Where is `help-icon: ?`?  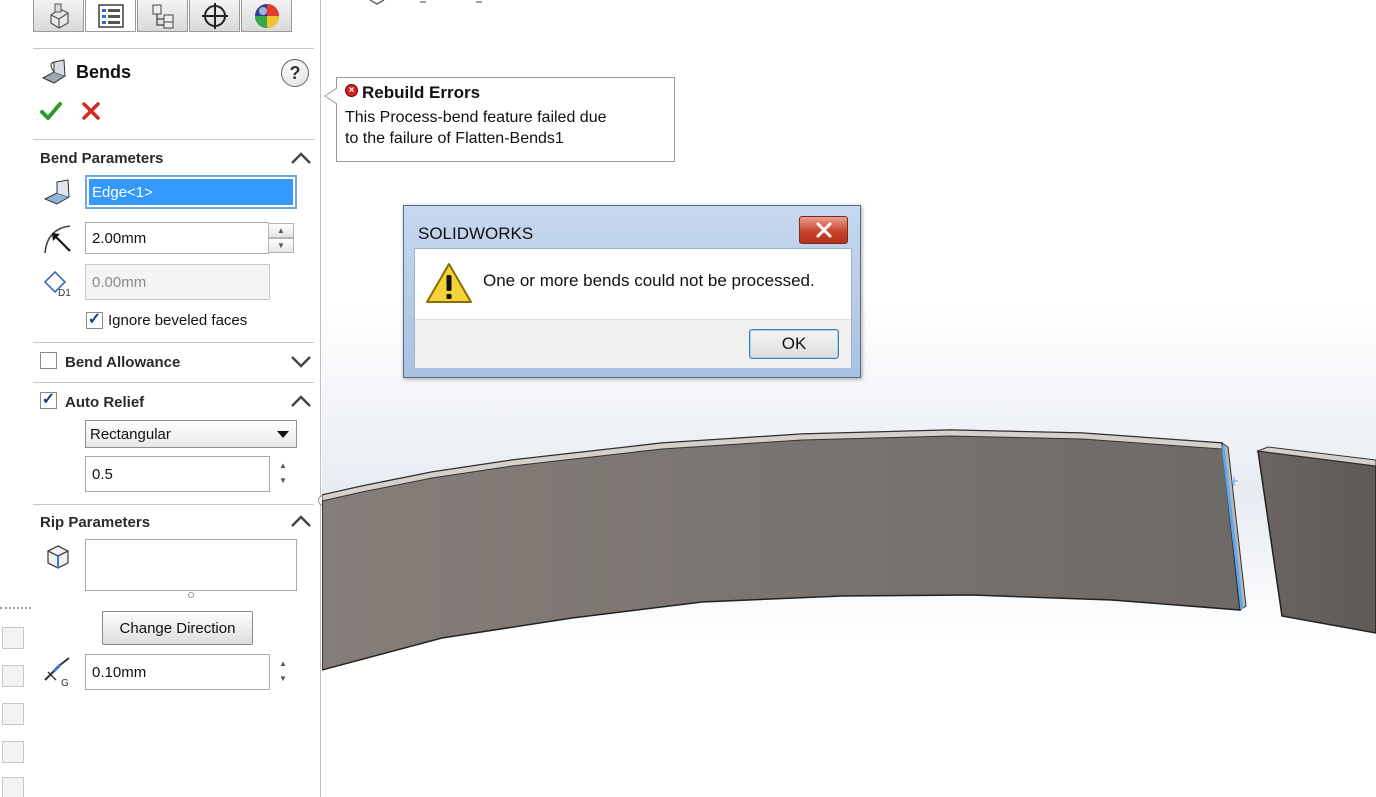 help-icon: ? is located at coordinates (295, 72).